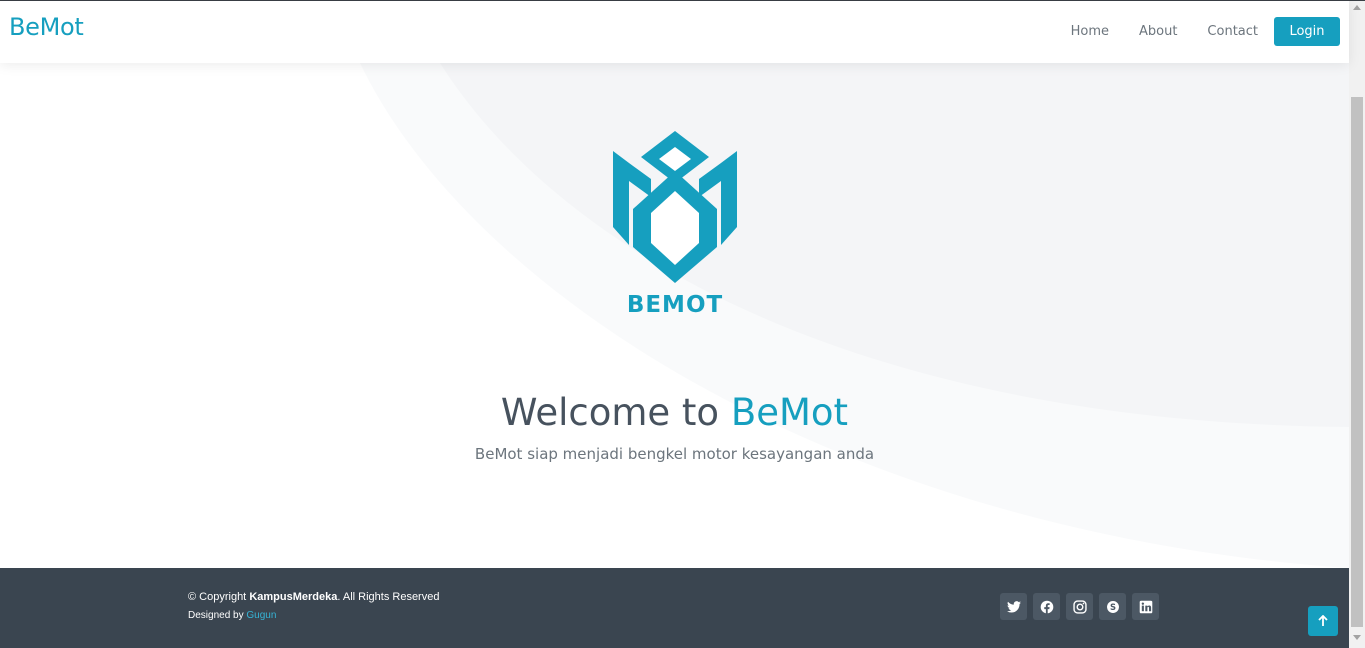  Describe the element at coordinates (675, 305) in the screenshot. I see `logo-wordmark: BEMOT` at that location.